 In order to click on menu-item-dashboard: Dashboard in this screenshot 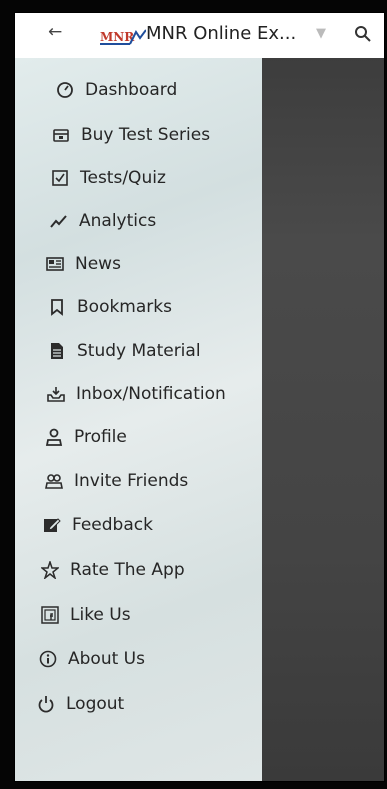, I will do `click(116, 90)`.